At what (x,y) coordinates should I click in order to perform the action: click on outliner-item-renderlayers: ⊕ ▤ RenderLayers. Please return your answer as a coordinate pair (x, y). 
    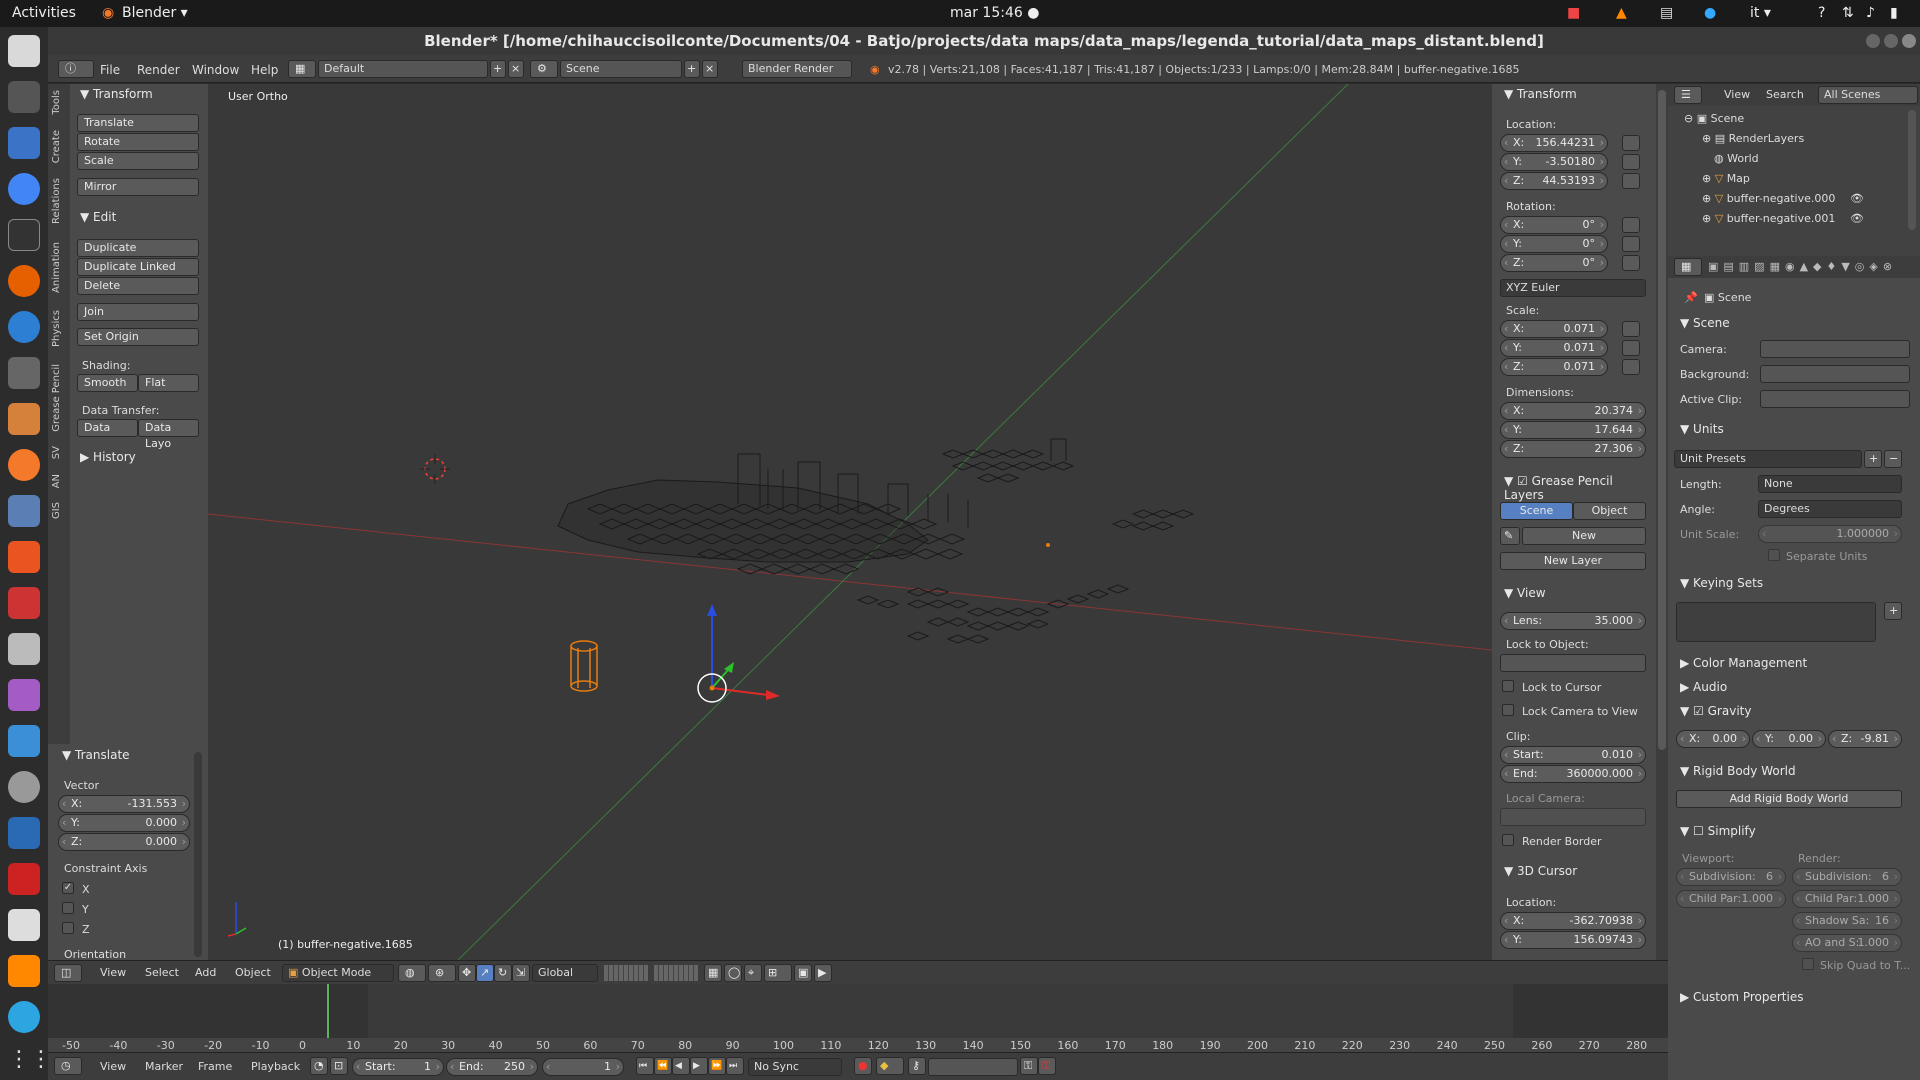
    Looking at the image, I should click on (1753, 138).